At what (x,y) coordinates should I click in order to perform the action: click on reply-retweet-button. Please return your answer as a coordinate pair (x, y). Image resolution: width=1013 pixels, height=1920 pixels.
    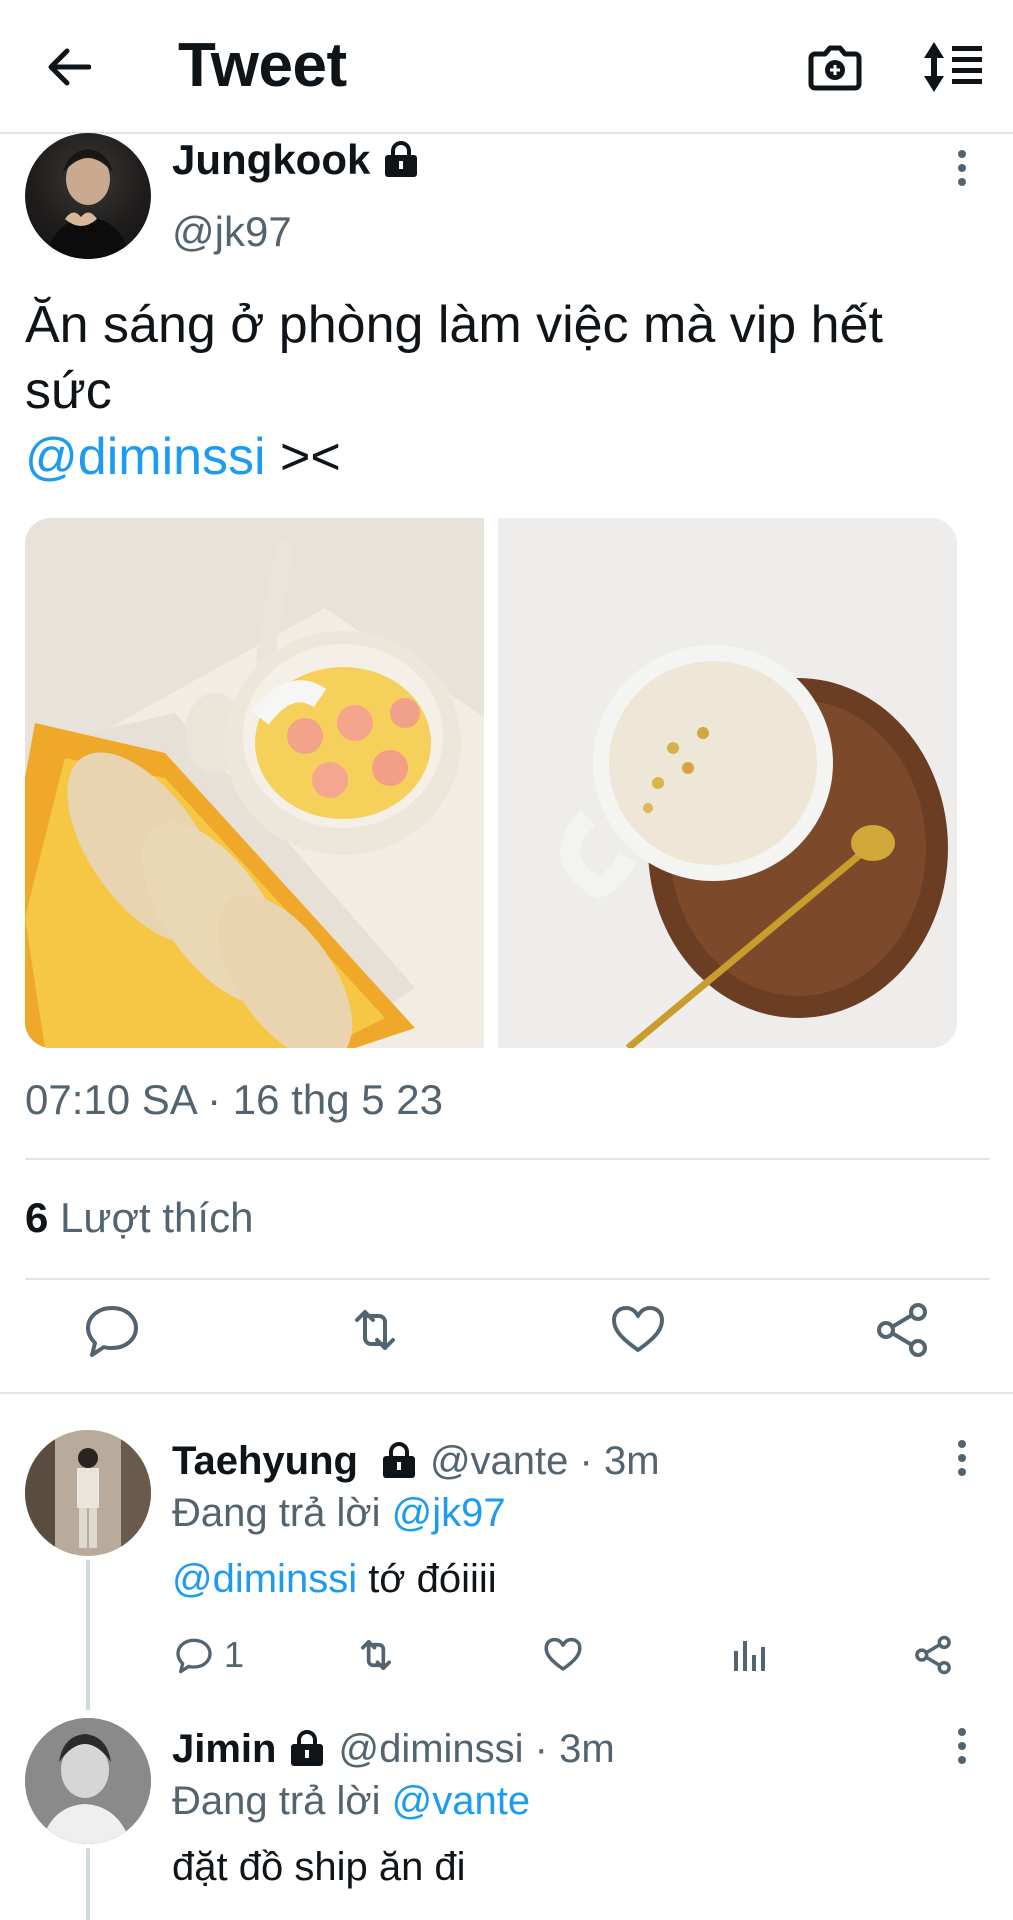
    Looking at the image, I should click on (376, 1655).